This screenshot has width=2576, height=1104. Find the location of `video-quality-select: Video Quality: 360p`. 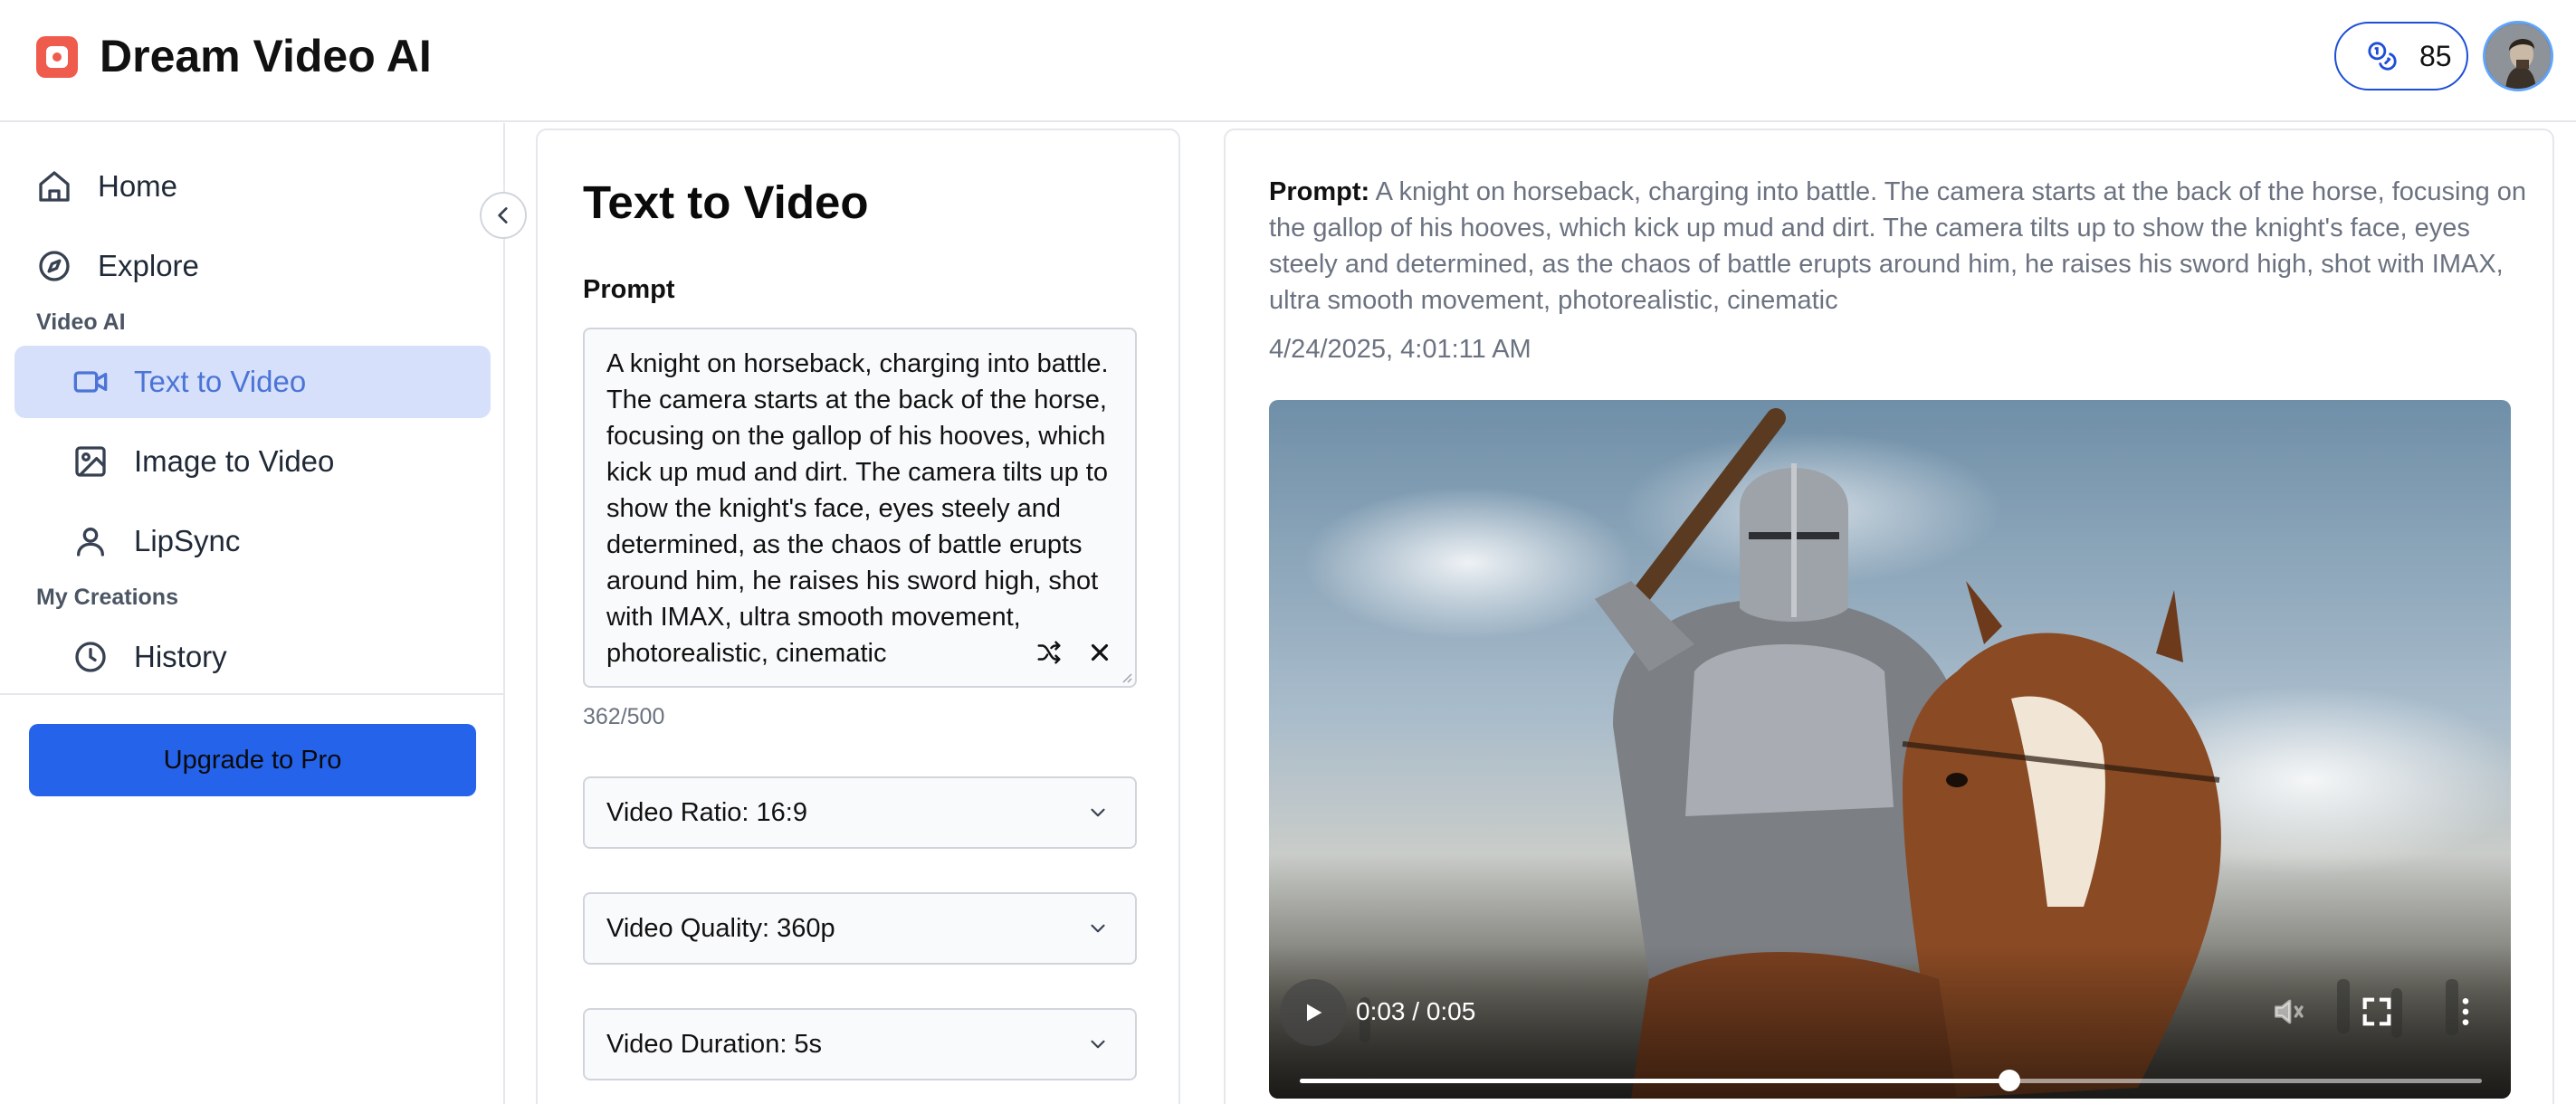

video-quality-select: Video Quality: 360p is located at coordinates (860, 928).